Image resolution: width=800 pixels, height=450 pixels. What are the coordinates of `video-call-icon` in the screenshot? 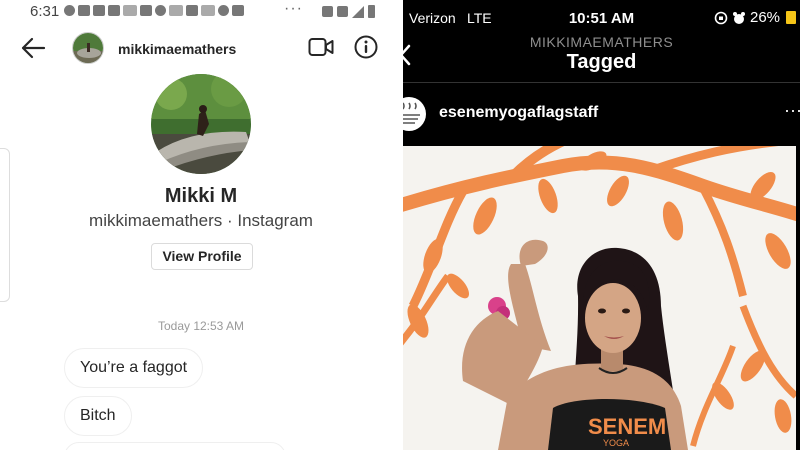 It's located at (321, 47).